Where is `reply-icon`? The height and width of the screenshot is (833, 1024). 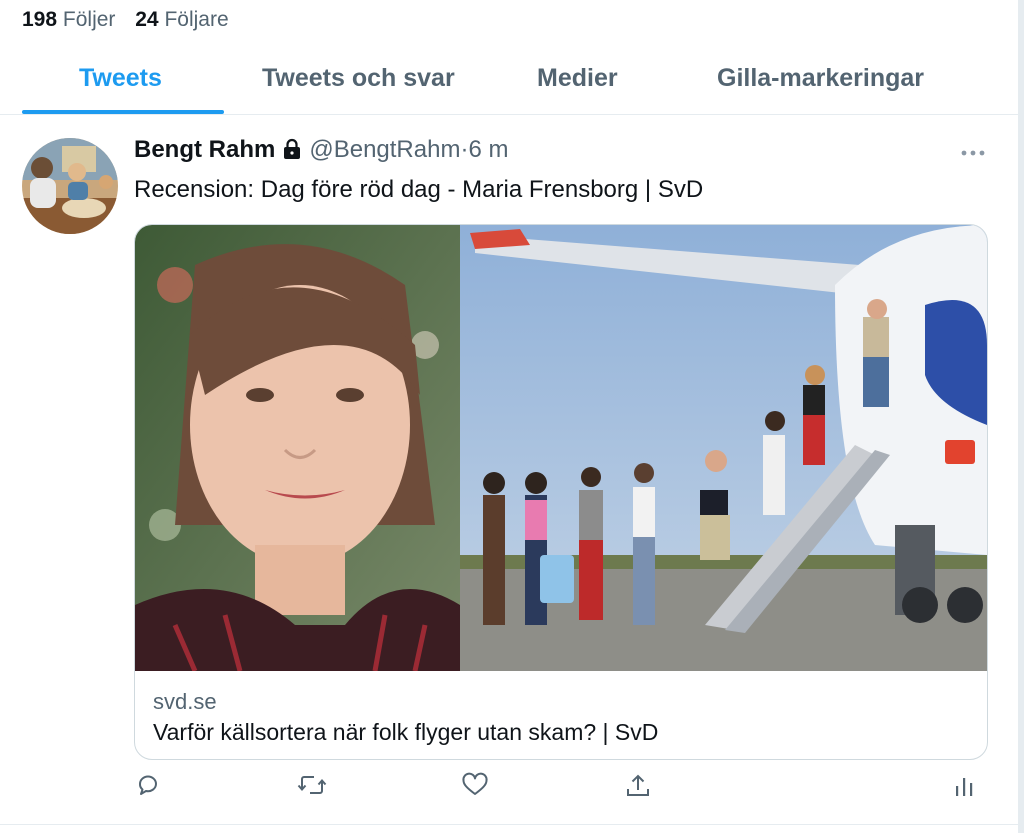
reply-icon is located at coordinates (148, 787).